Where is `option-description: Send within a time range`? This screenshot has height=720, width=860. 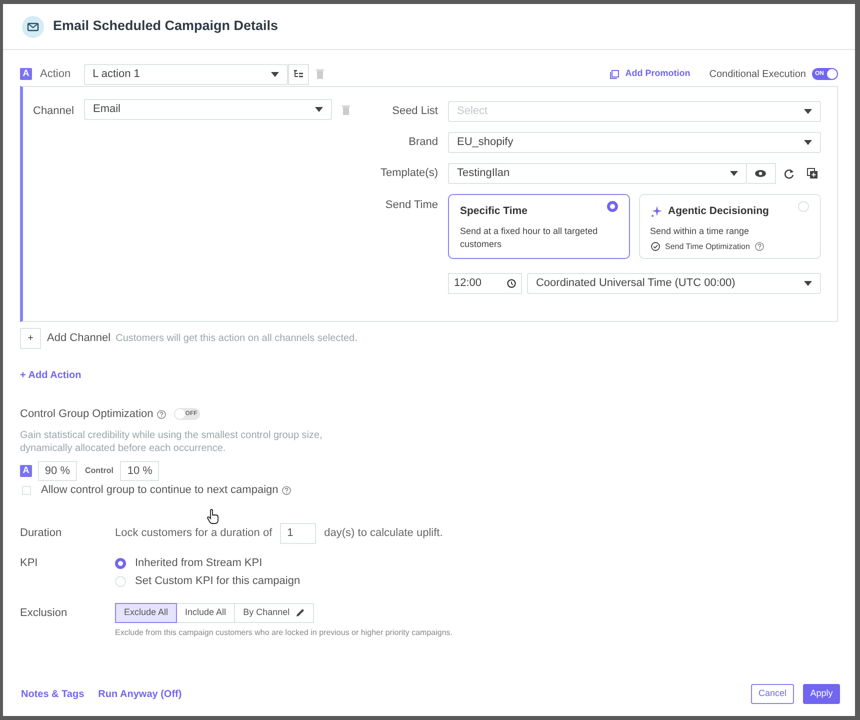 option-description: Send within a time range is located at coordinates (700, 231).